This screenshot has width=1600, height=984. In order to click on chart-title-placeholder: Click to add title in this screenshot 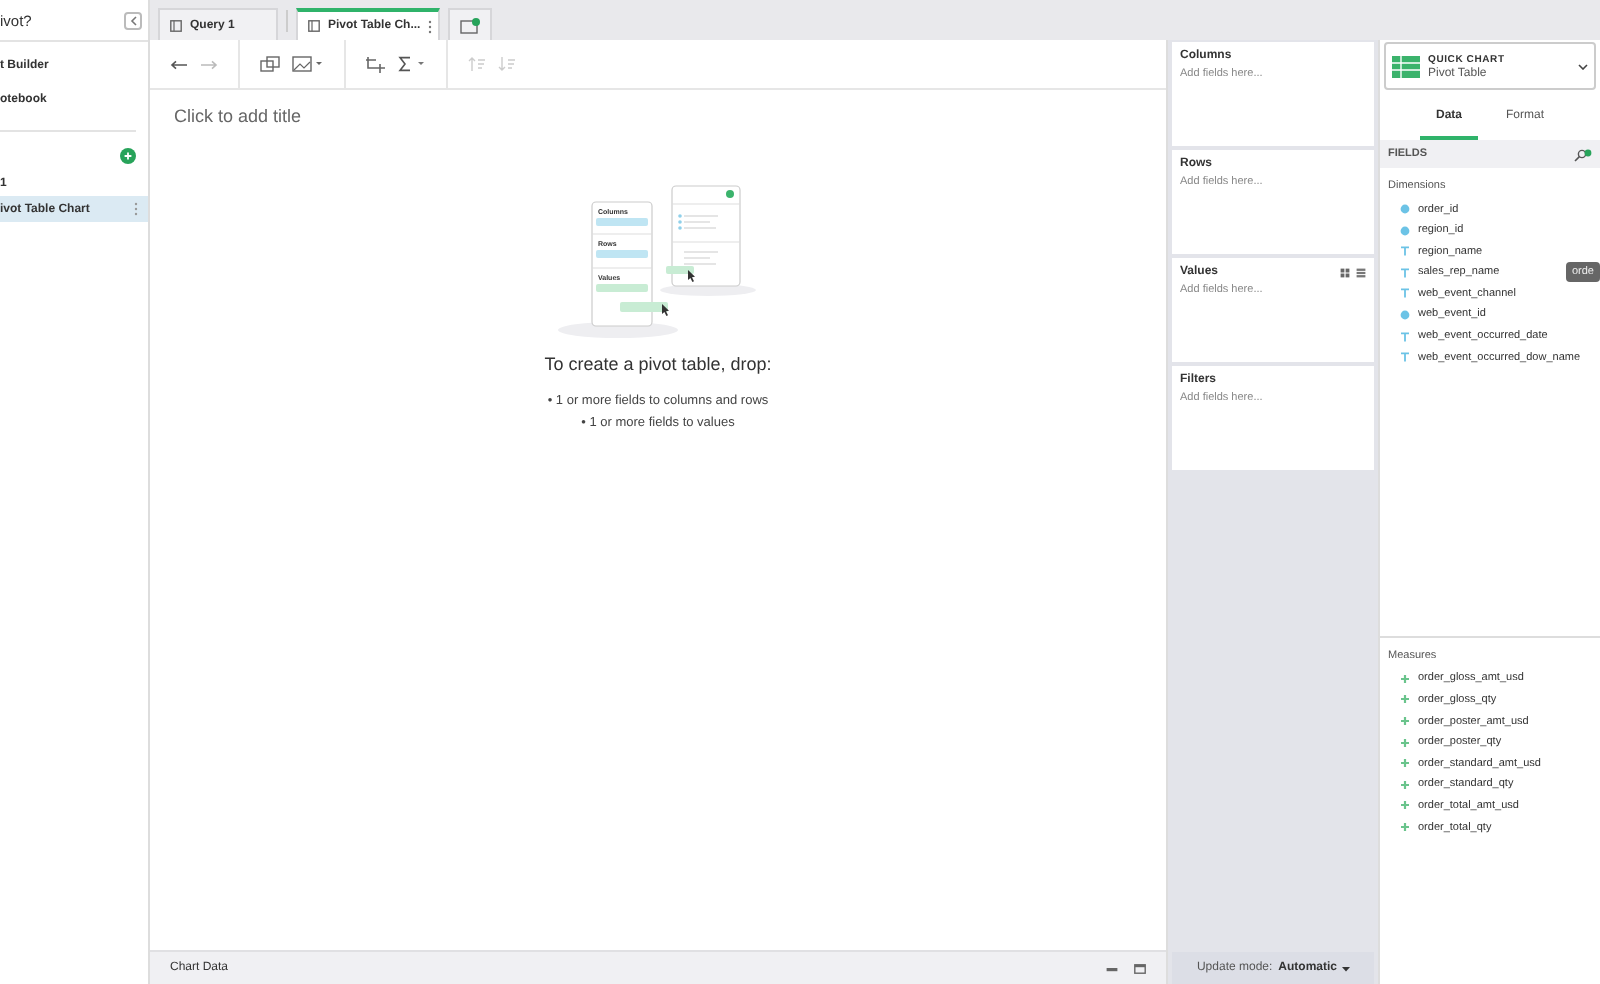, I will do `click(658, 116)`.